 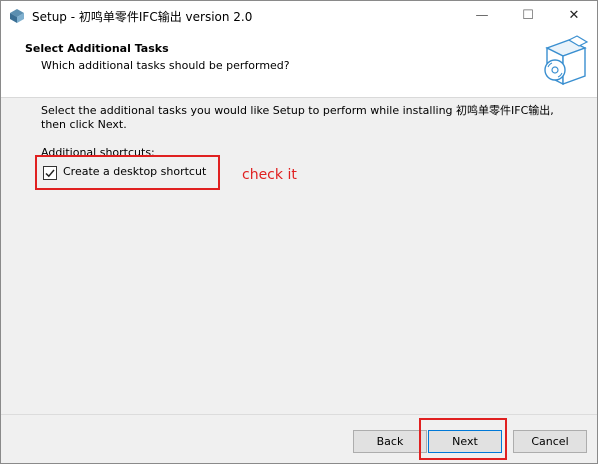 I want to click on setup-app-icon, so click(x=17, y=16).